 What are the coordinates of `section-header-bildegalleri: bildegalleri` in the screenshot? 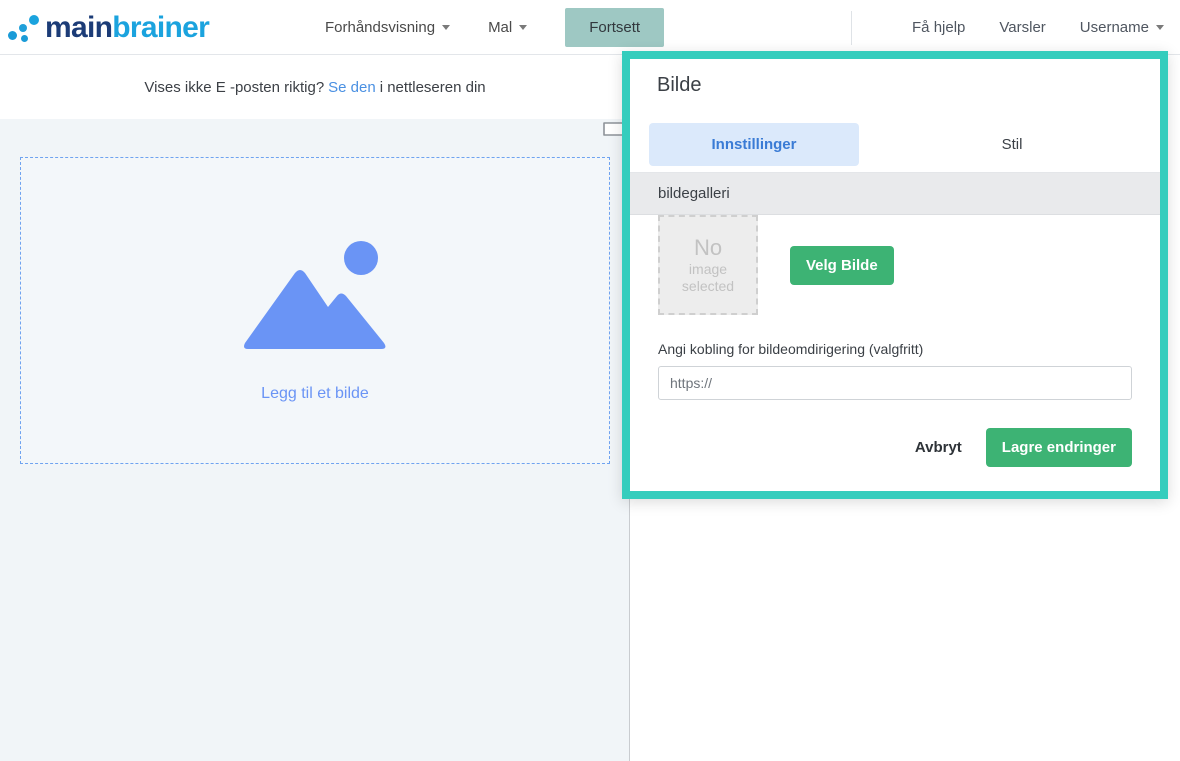 It's located at (895, 194).